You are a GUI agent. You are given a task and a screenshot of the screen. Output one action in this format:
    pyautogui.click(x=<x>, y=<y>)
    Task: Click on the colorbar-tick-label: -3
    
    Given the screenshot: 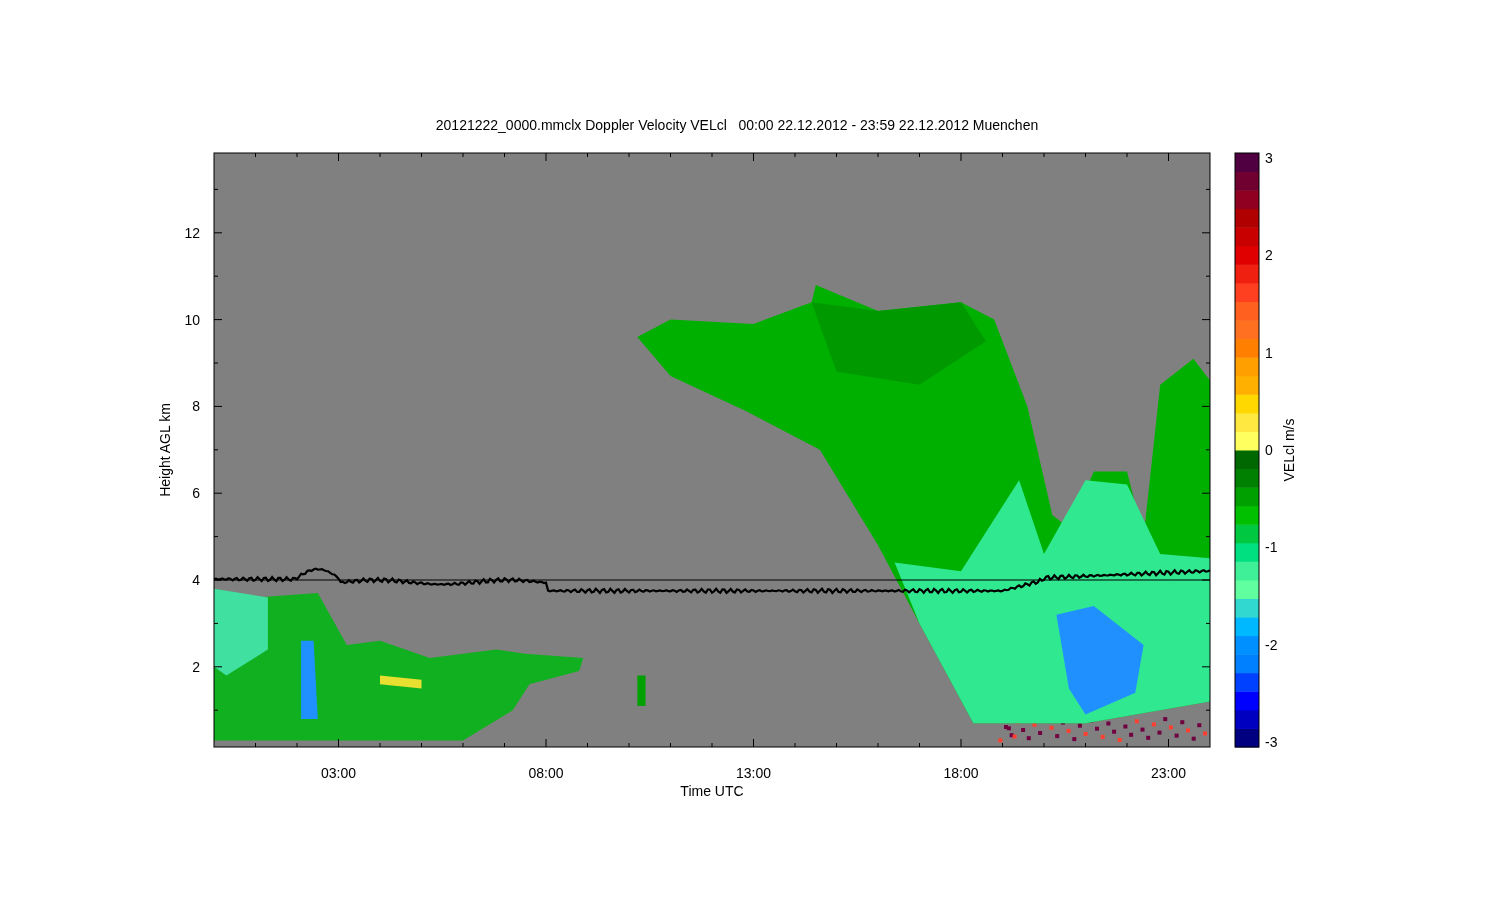 What is the action you would take?
    pyautogui.click(x=1271, y=741)
    